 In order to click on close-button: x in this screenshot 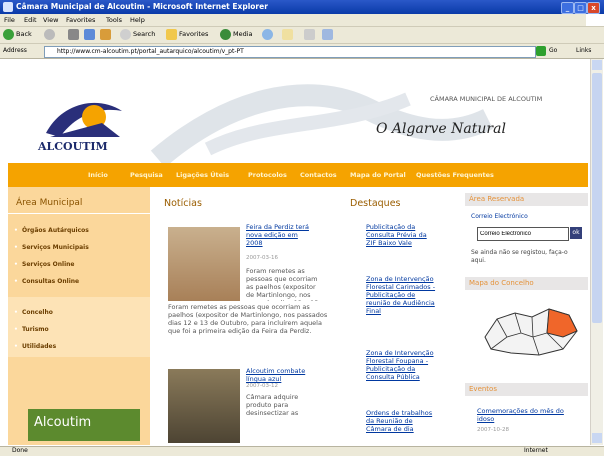, I will do `click(593, 8)`.